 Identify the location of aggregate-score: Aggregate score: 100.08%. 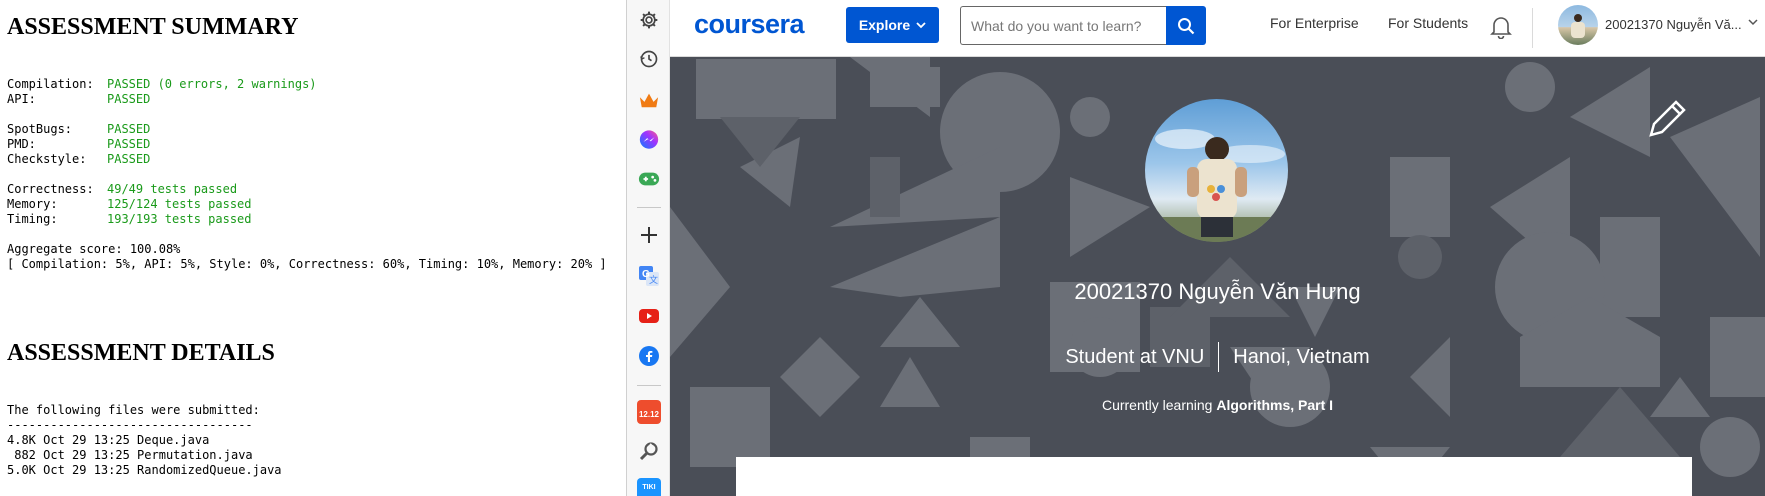
(94, 249).